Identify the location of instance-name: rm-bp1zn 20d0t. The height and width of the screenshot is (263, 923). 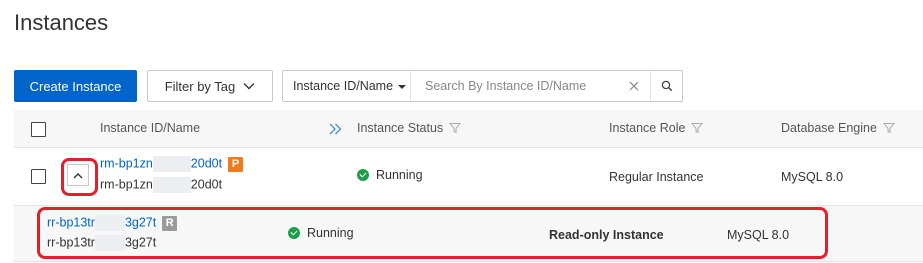
(161, 185).